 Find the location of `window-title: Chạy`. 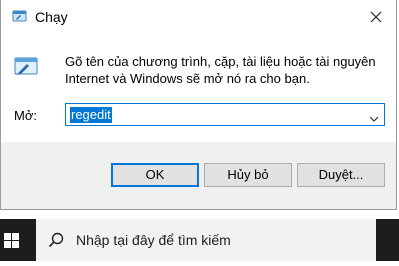

window-title: Chạy is located at coordinates (51, 17).